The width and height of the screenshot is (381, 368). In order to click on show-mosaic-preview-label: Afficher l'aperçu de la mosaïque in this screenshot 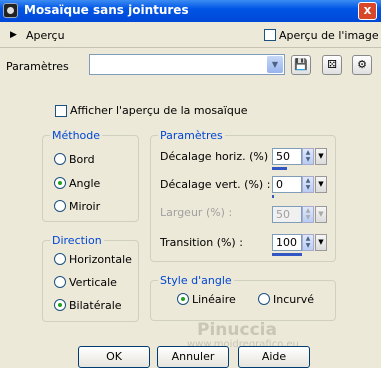, I will do `click(159, 110)`.